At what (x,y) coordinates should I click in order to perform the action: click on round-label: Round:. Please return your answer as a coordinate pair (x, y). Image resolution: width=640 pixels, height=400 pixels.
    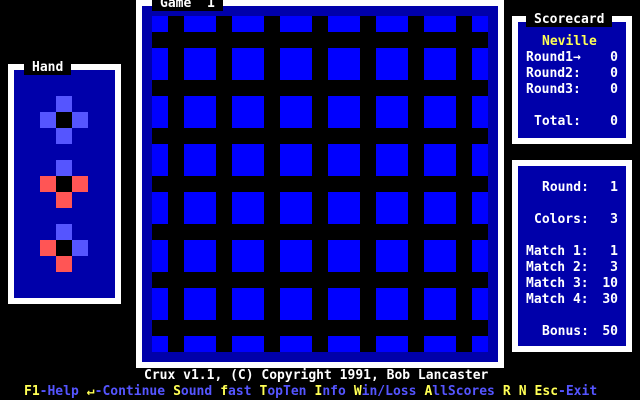
    Looking at the image, I should click on (565, 187).